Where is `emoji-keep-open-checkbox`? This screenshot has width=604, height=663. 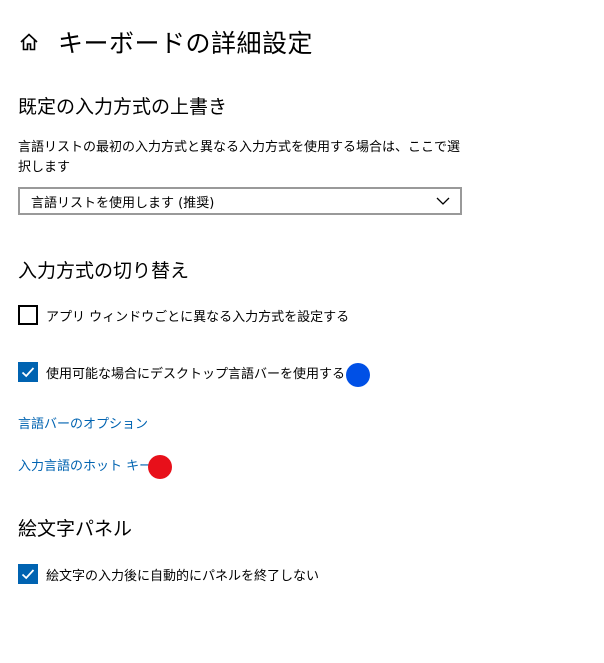 emoji-keep-open-checkbox is located at coordinates (28, 574).